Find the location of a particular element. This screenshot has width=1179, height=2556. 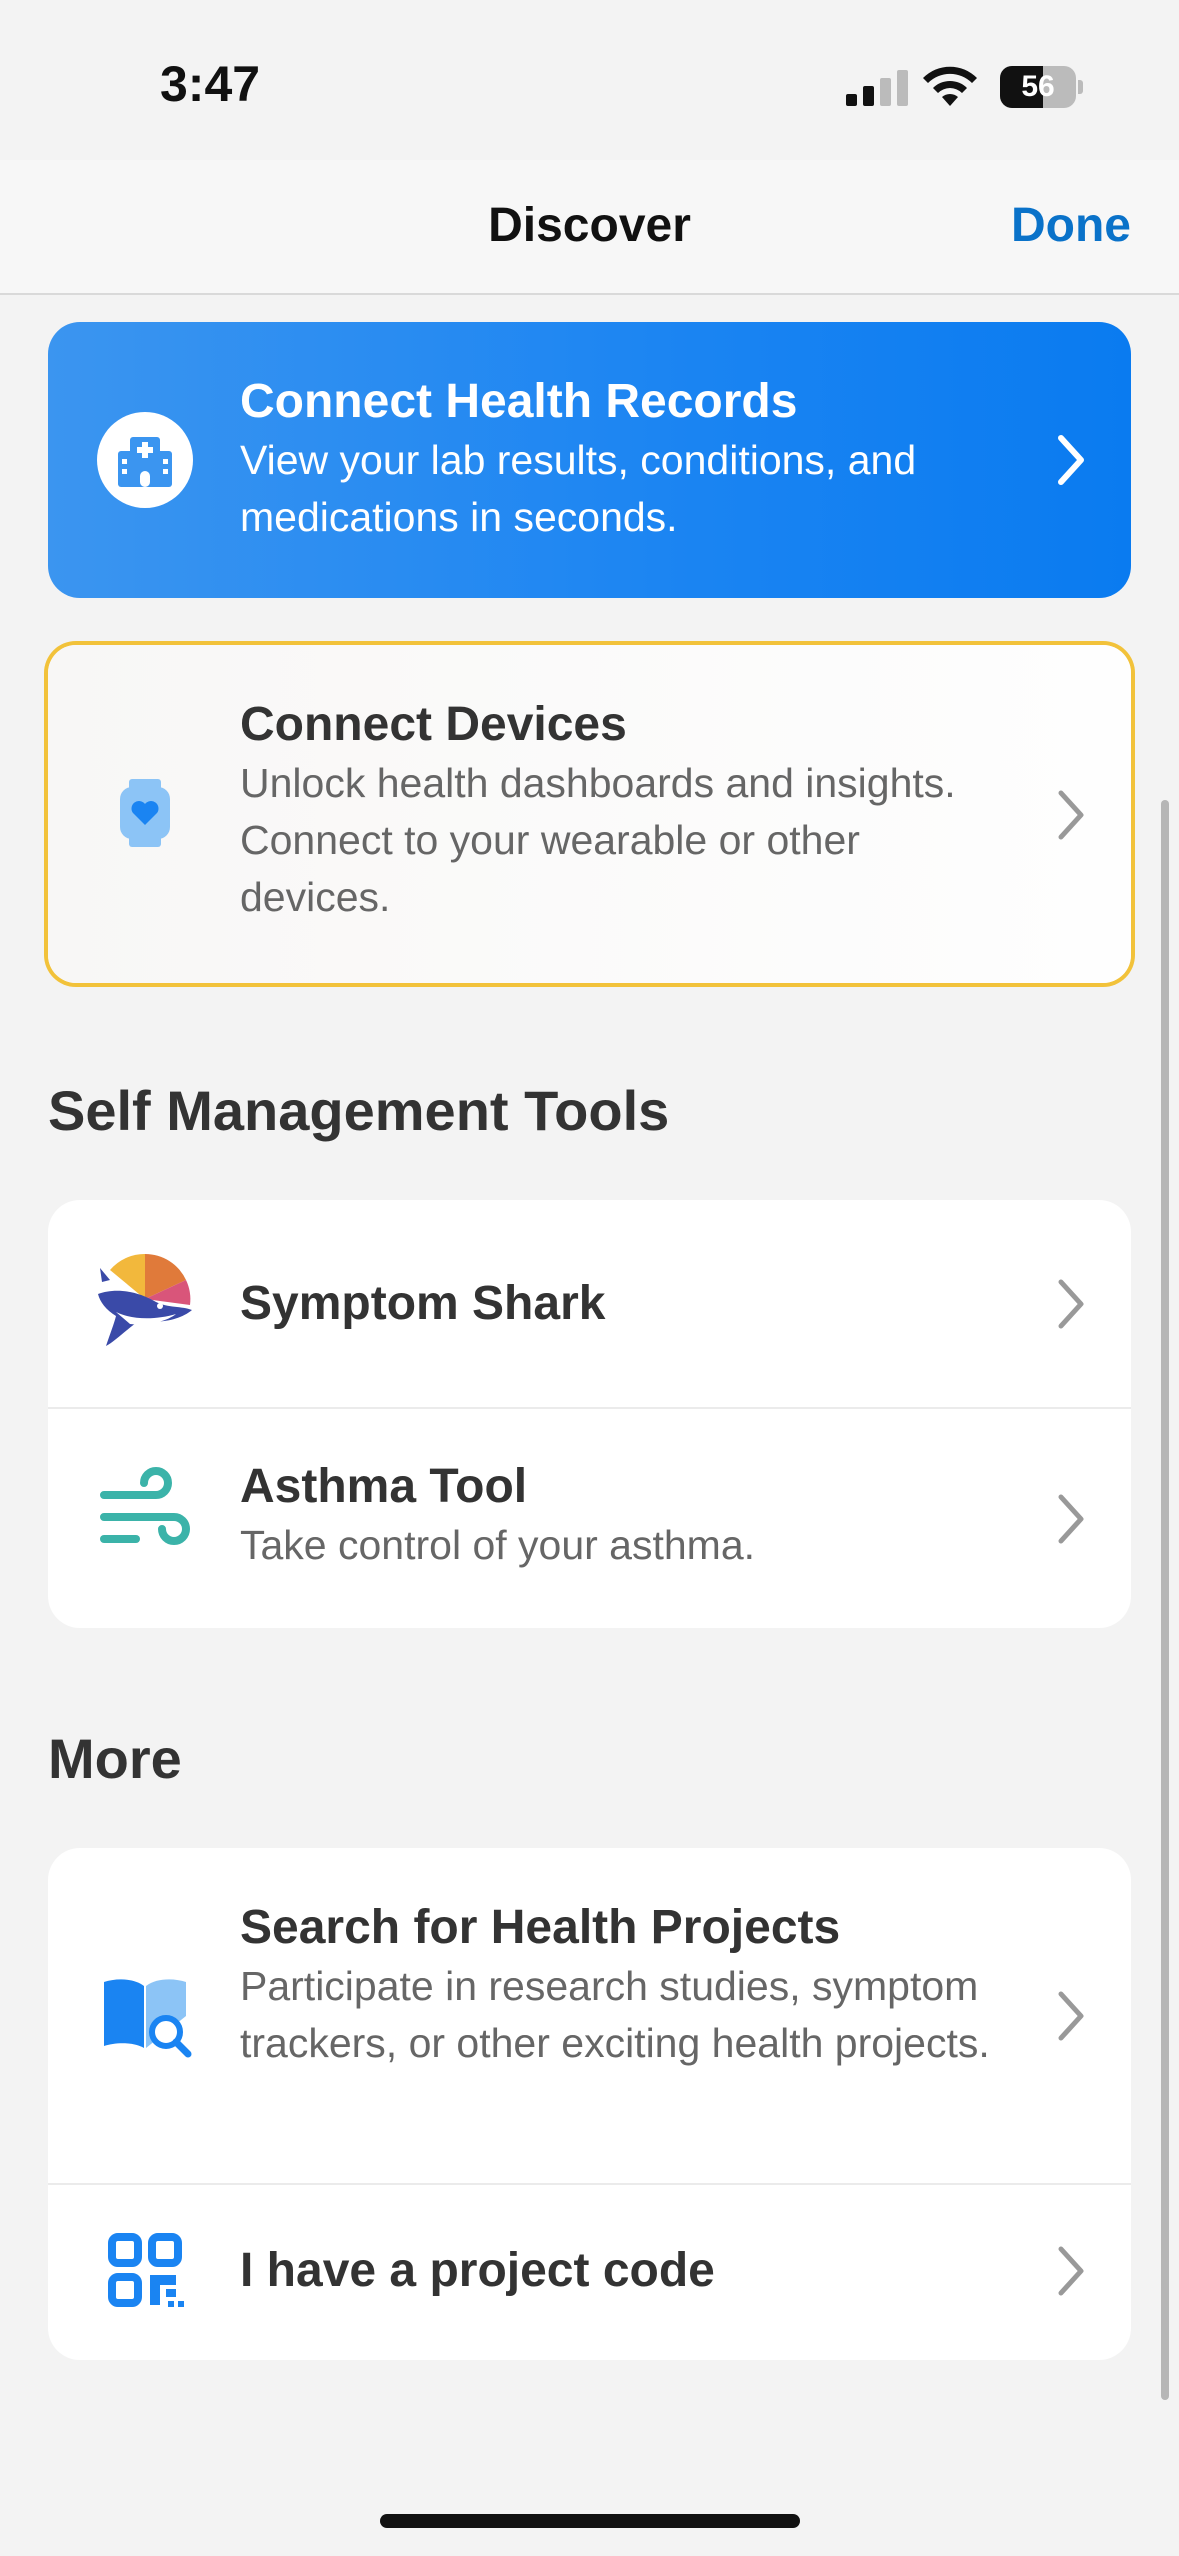

wifi-icon is located at coordinates (950, 86).